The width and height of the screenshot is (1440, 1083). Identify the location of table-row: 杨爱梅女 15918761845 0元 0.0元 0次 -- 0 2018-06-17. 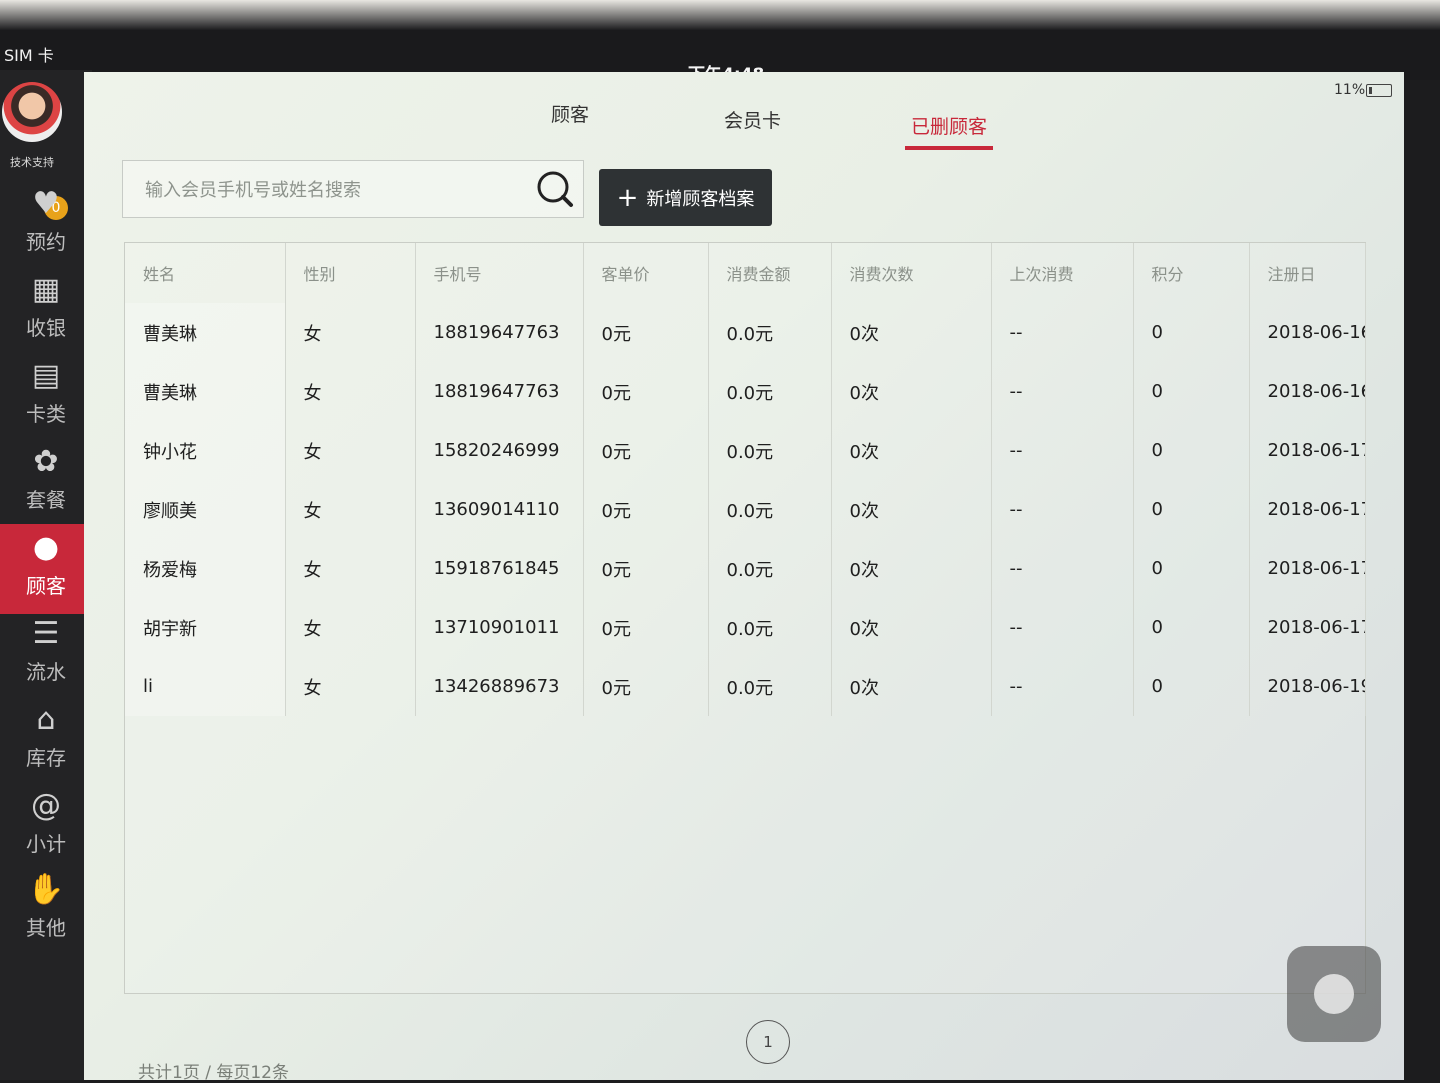
(745, 568).